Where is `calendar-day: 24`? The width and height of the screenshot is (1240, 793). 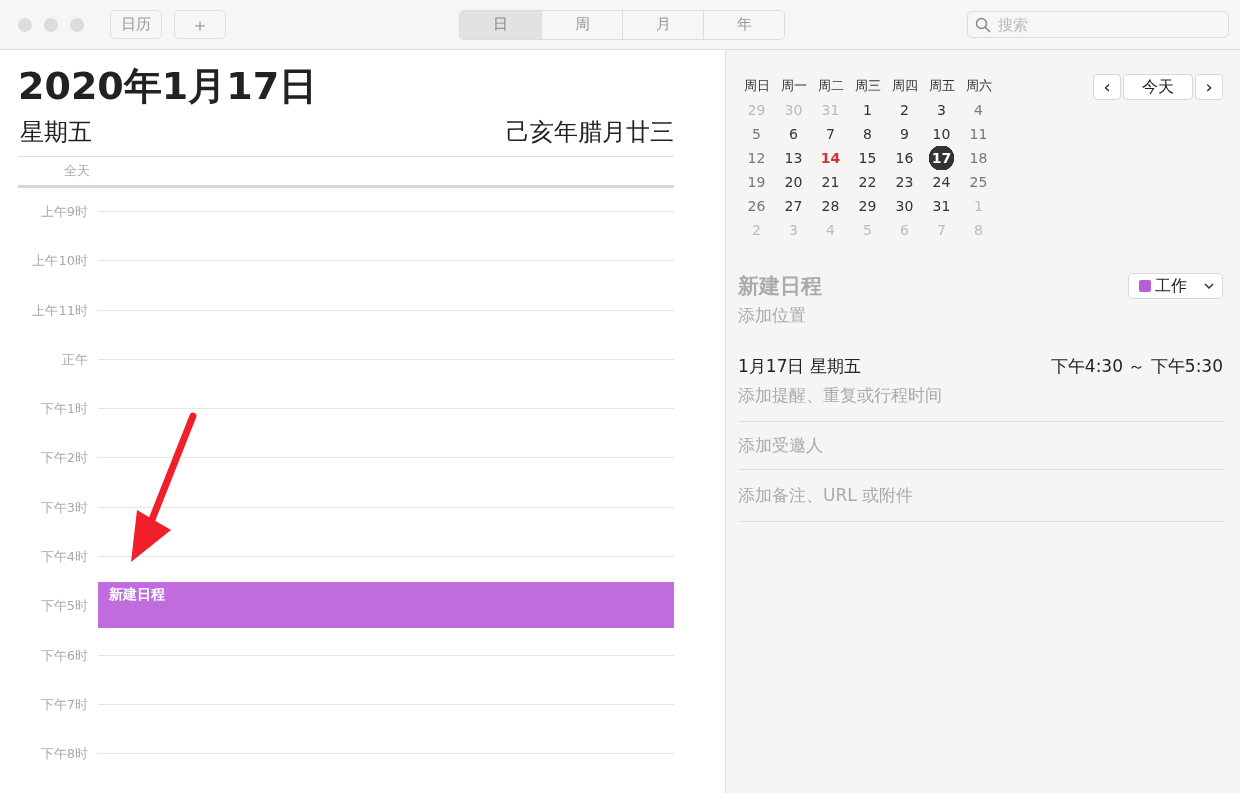
calendar-day: 24 is located at coordinates (941, 182).